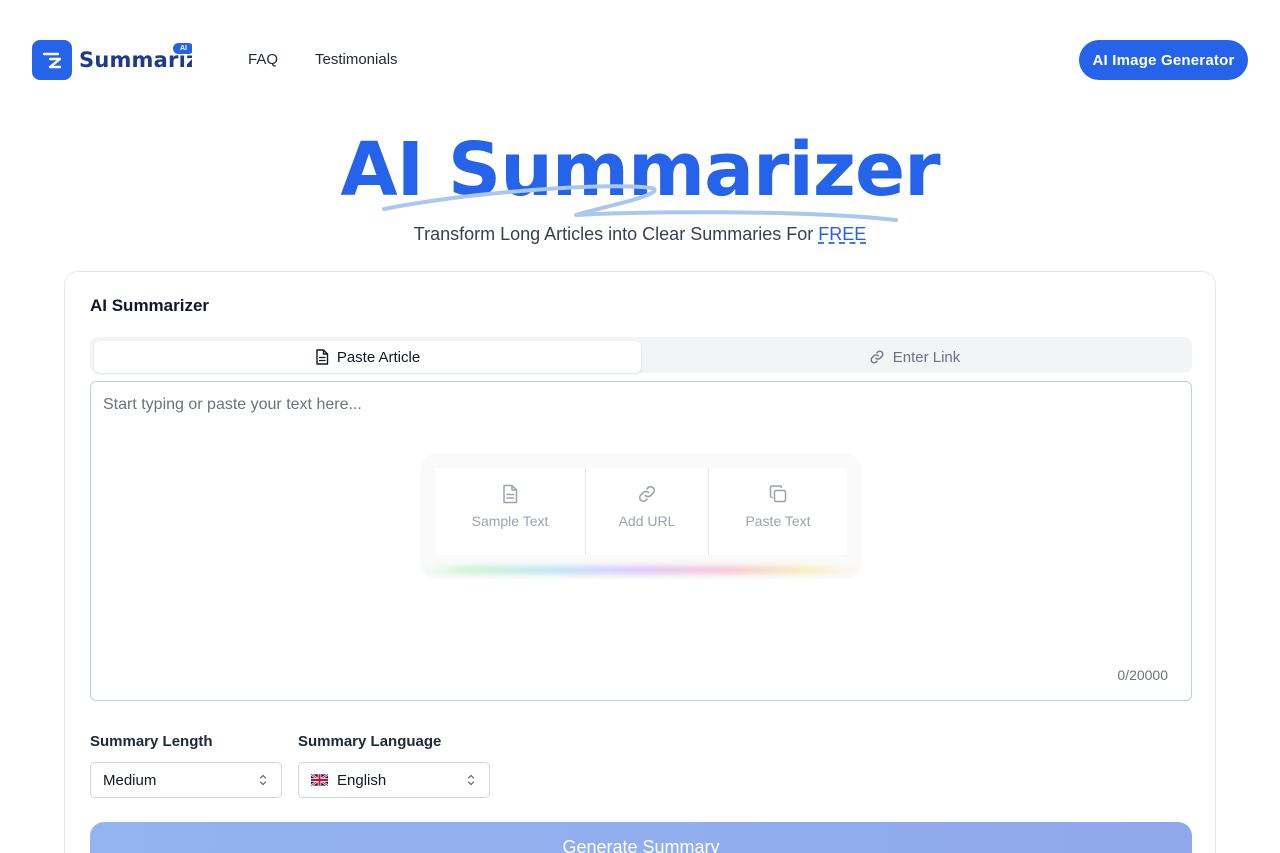 The width and height of the screenshot is (1280, 853). Describe the element at coordinates (1163, 60) in the screenshot. I see `ai-image-generator-button: AI Image Generator` at that location.